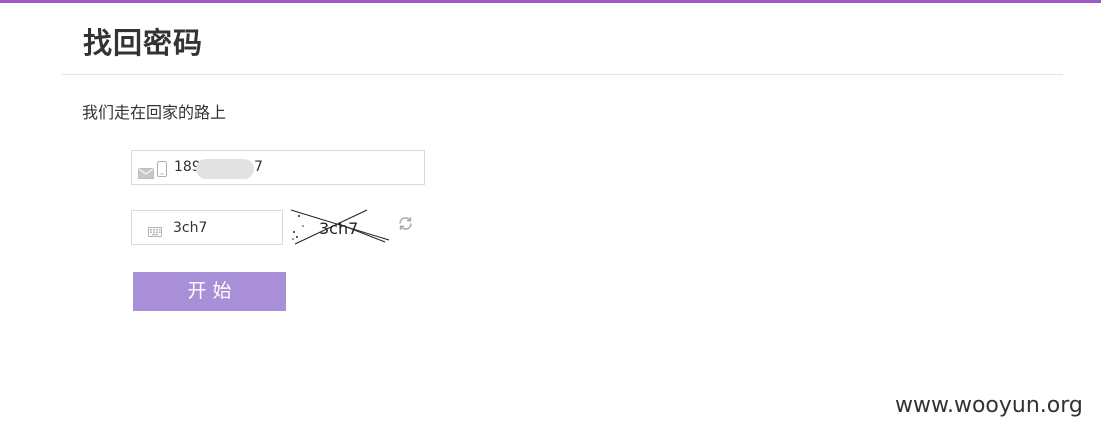  Describe the element at coordinates (338, 228) in the screenshot. I see `captcha-image-text: 3ch7` at that location.